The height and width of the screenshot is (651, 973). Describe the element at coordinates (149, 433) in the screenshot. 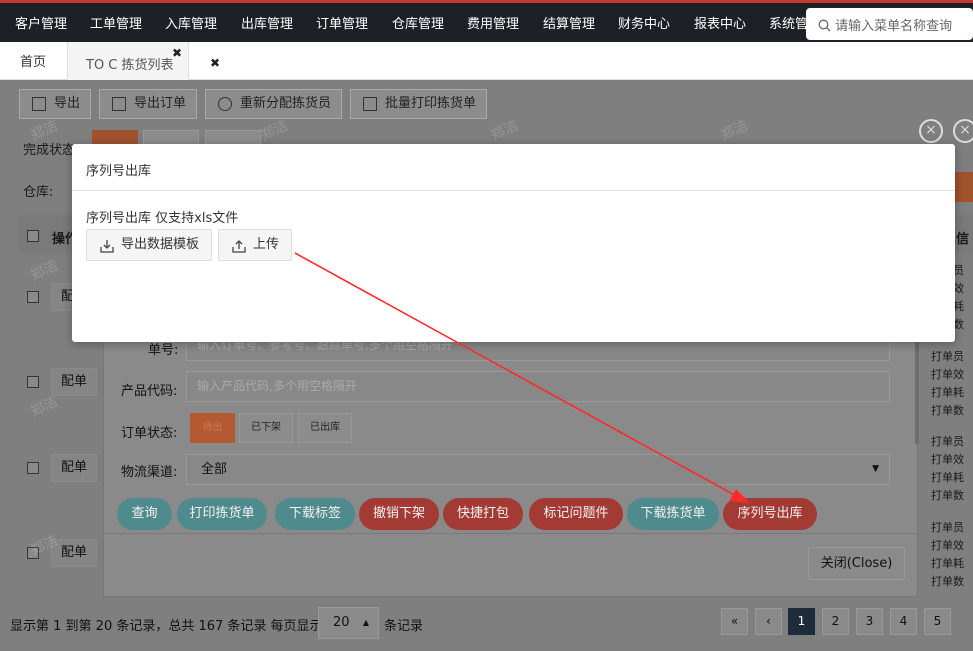

I see `order-status-label: 订单状态:` at that location.